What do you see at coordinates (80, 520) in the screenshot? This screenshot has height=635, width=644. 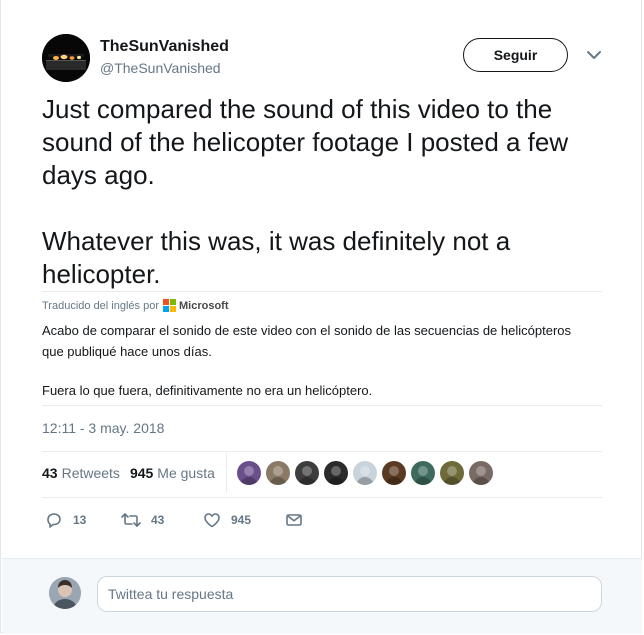 I see `reply-count: 13` at bounding box center [80, 520].